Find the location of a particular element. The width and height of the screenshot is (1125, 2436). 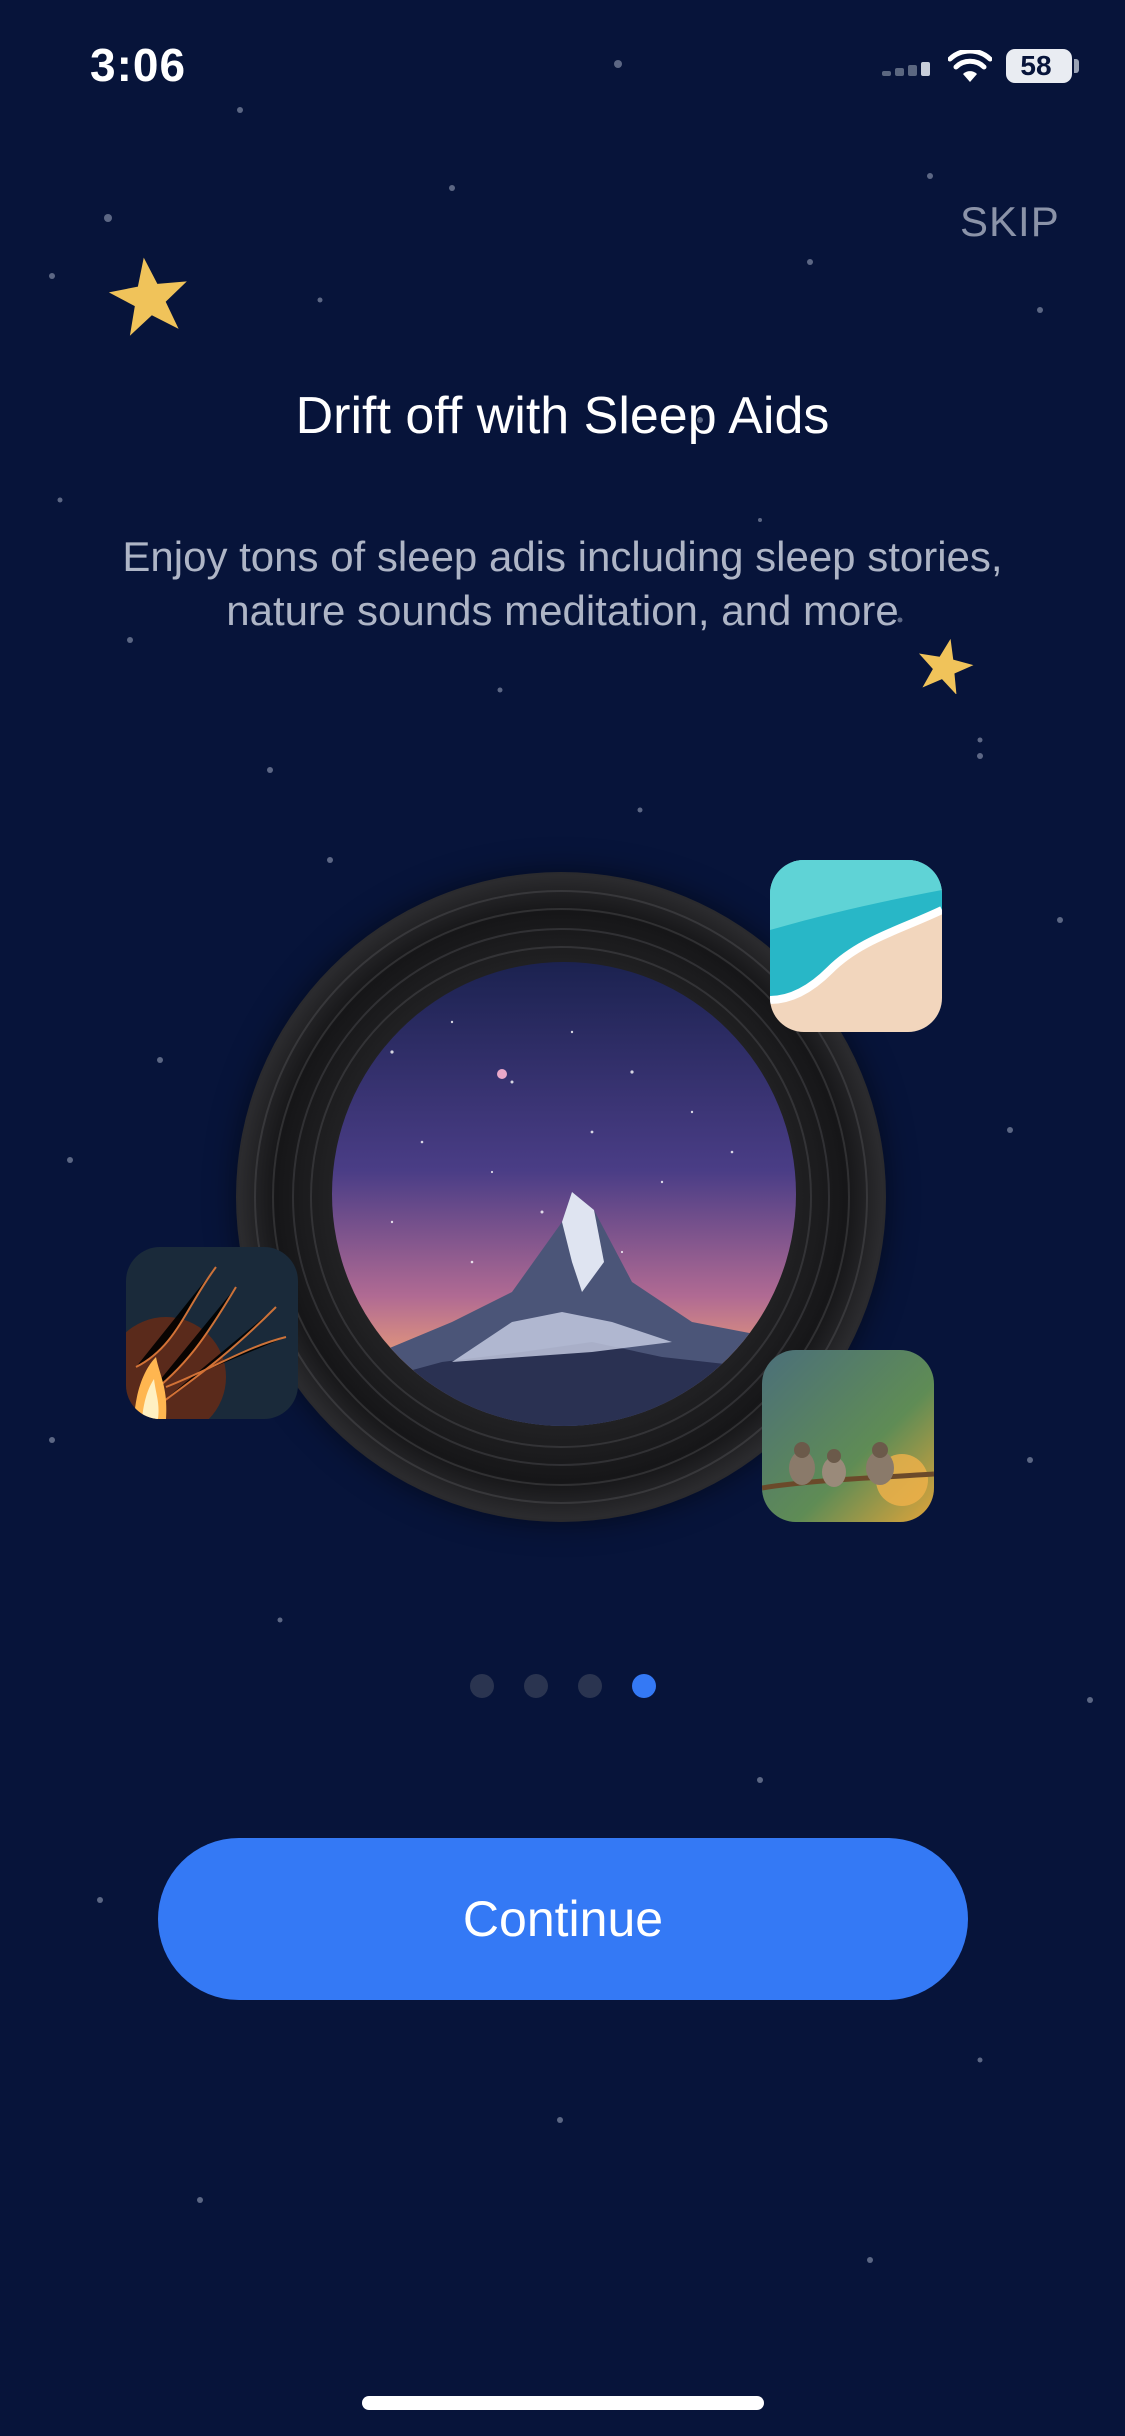

page-title: Drift off with Sleep Aids is located at coordinates (562, 416).